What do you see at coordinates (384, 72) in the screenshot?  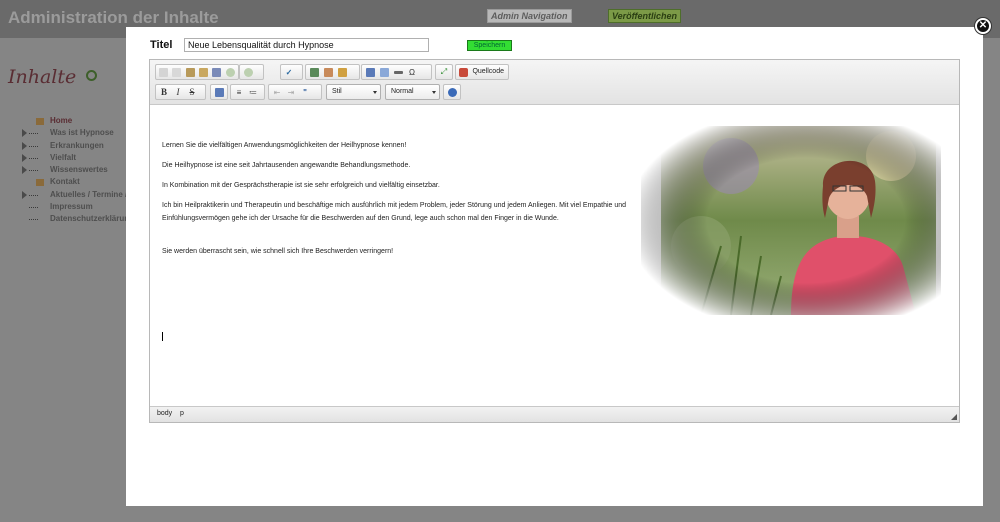 I see `table-icon` at bounding box center [384, 72].